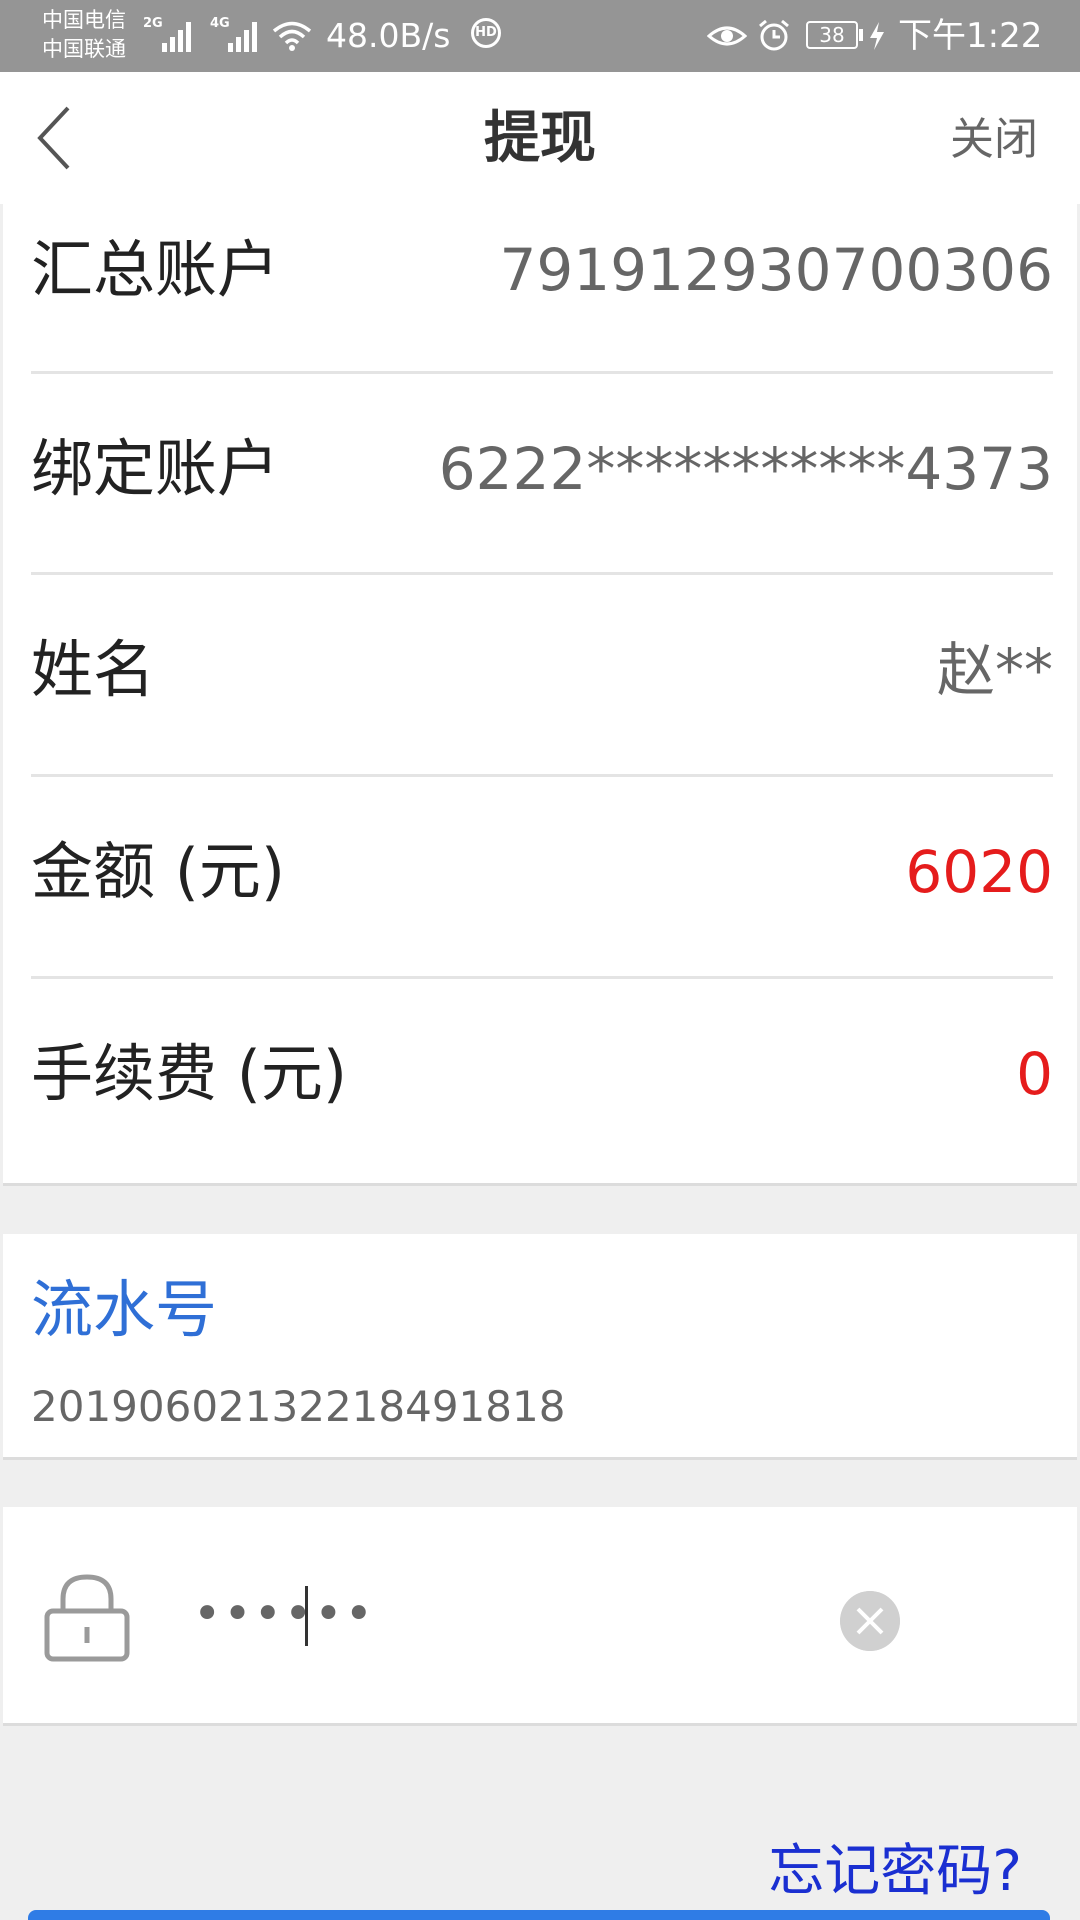 The image size is (1080, 1920). Describe the element at coordinates (124, 1309) in the screenshot. I see `serial-number-title: 流水号` at that location.